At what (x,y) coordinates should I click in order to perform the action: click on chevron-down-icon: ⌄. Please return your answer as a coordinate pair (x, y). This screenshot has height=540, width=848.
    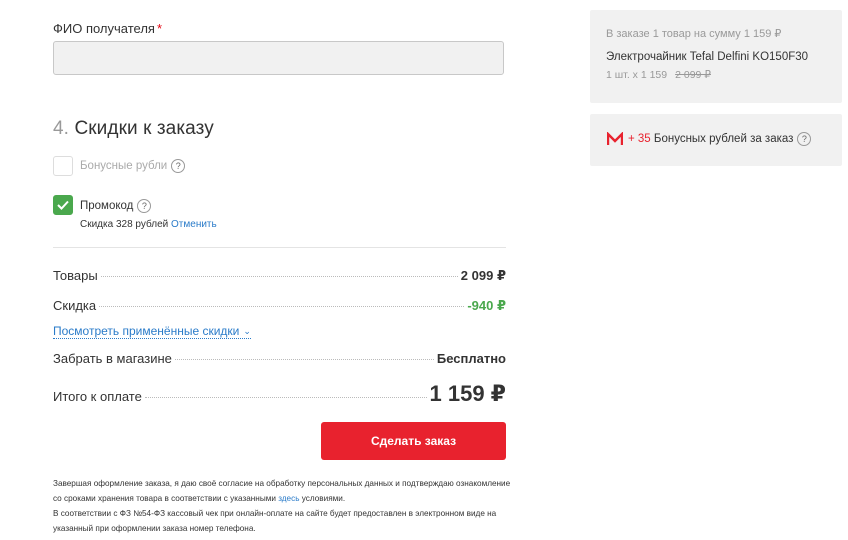
    Looking at the image, I should click on (247, 331).